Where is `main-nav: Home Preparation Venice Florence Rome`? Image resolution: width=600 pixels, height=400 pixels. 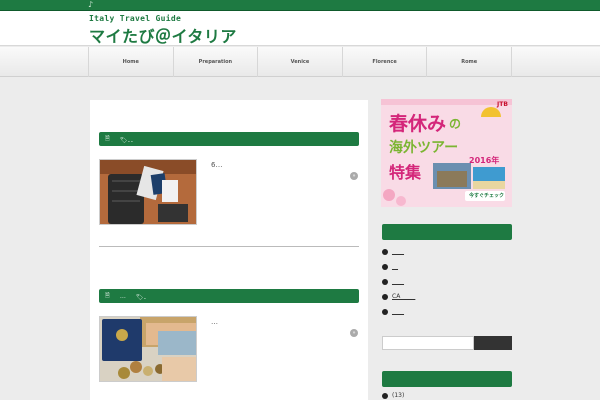
main-nav: Home Preparation Venice Florence Rome is located at coordinates (300, 62).